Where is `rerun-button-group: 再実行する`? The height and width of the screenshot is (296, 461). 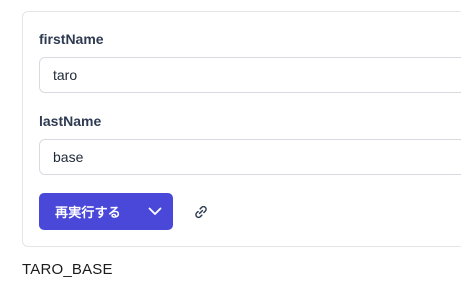
rerun-button-group: 再実行する is located at coordinates (106, 211).